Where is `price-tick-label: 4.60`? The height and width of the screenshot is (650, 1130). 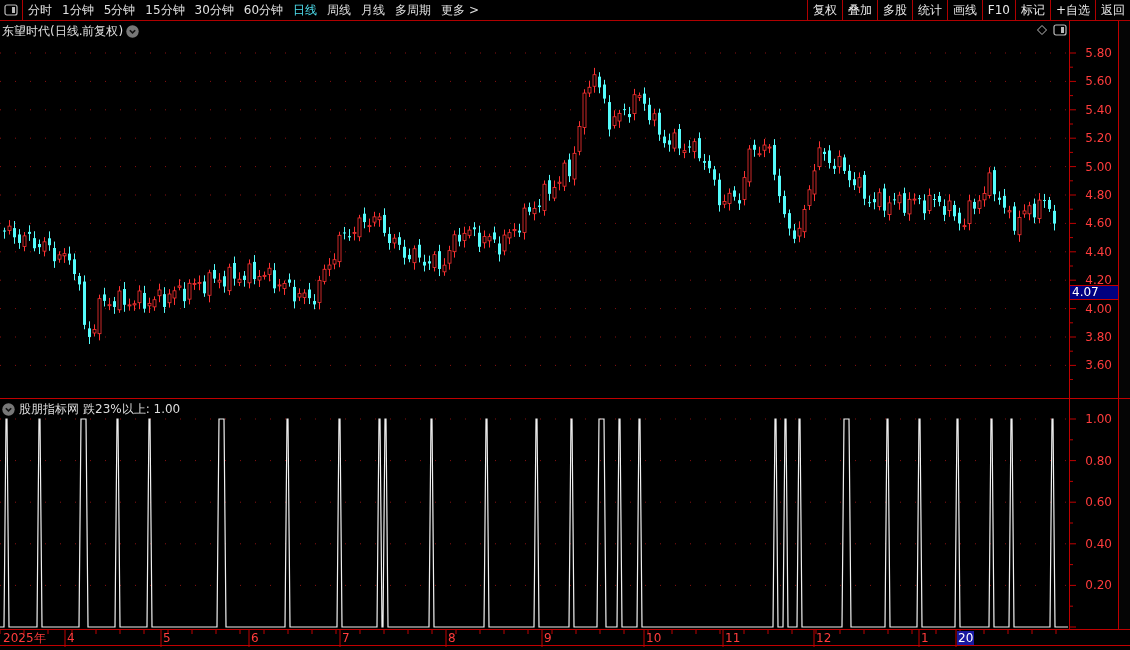 price-tick-label: 4.60 is located at coordinates (1098, 223).